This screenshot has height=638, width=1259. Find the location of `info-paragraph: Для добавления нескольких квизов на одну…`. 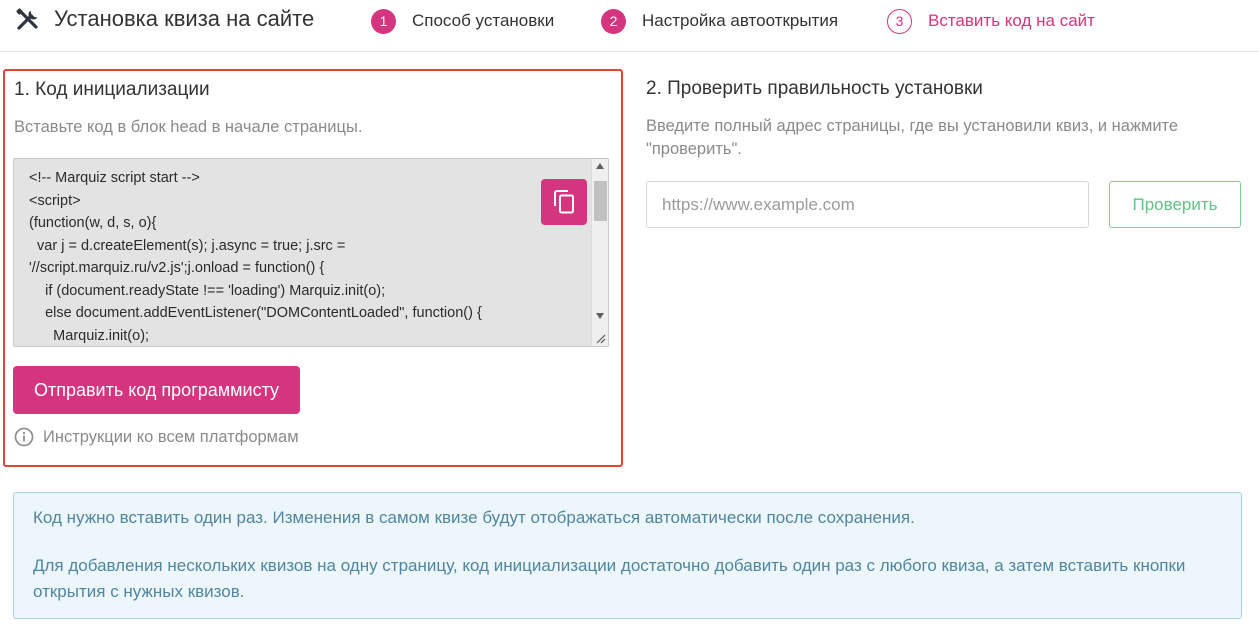

info-paragraph: Для добавления нескольких квизов на одну… is located at coordinates (609, 578).